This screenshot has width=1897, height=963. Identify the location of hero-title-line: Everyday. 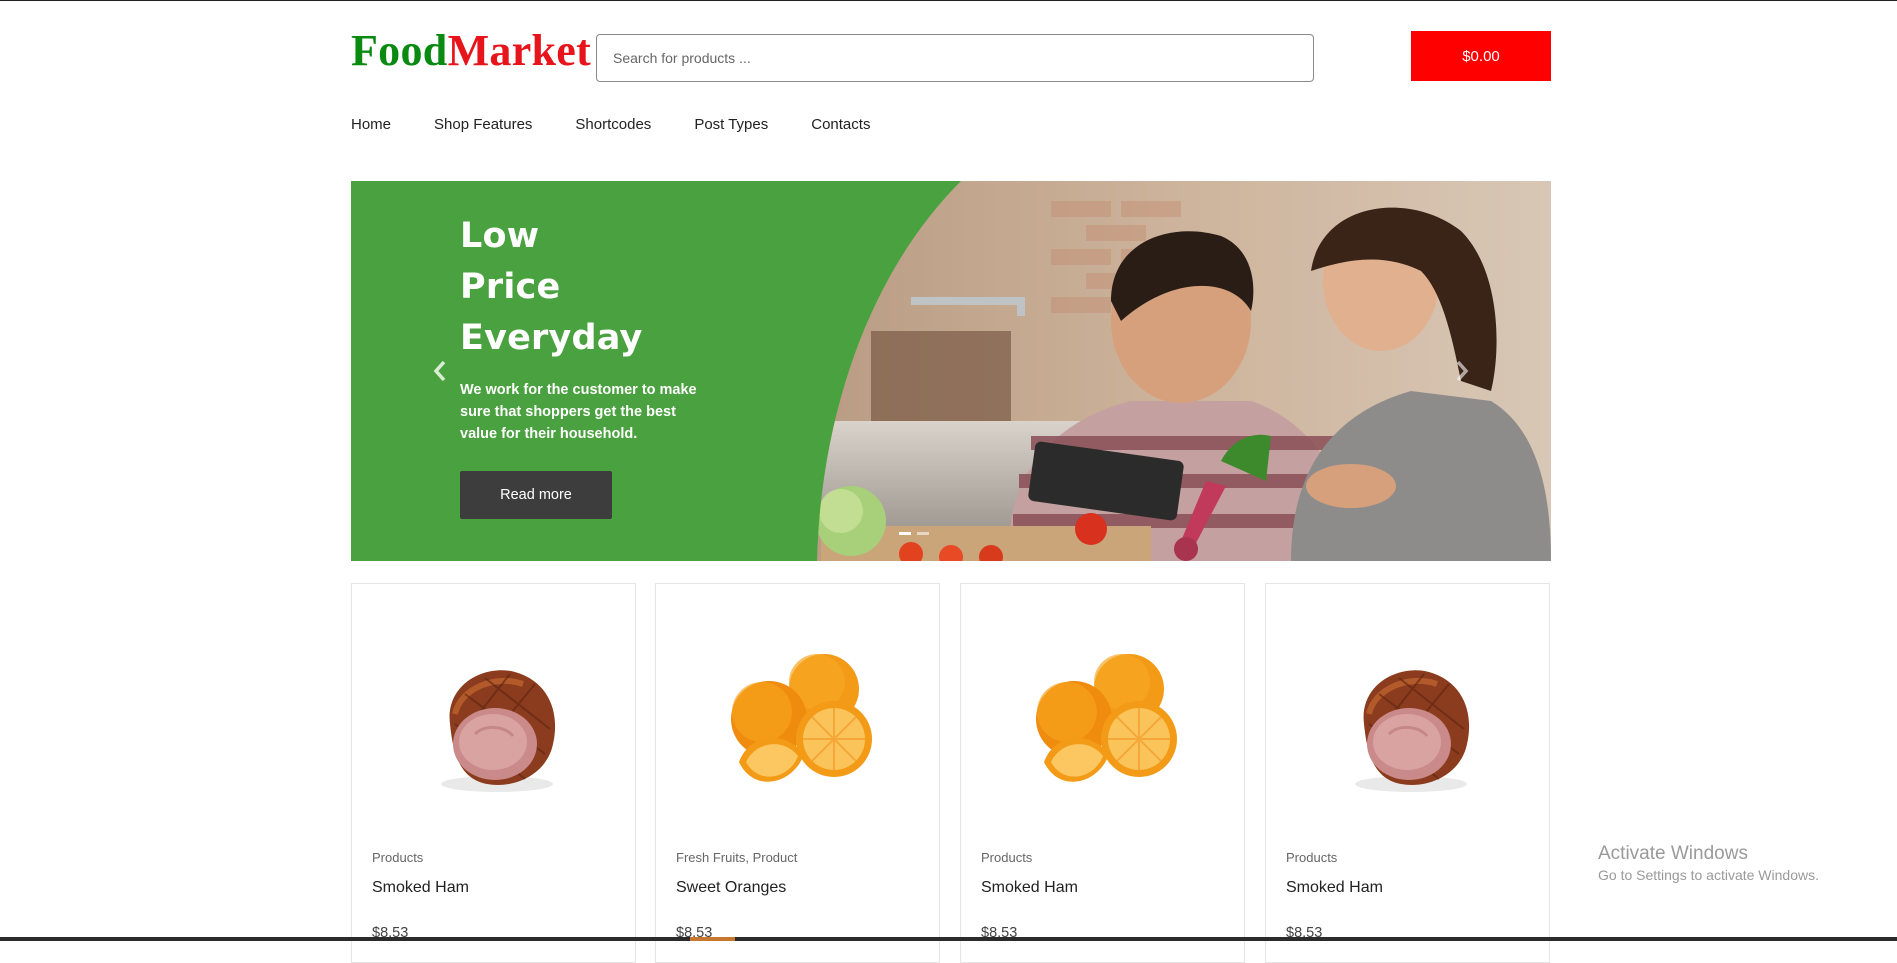
(551, 338).